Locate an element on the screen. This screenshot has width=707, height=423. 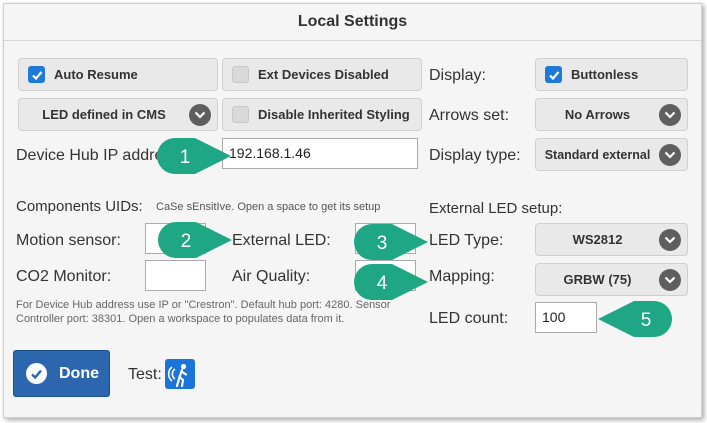
walking-person-icon is located at coordinates (177, 375).